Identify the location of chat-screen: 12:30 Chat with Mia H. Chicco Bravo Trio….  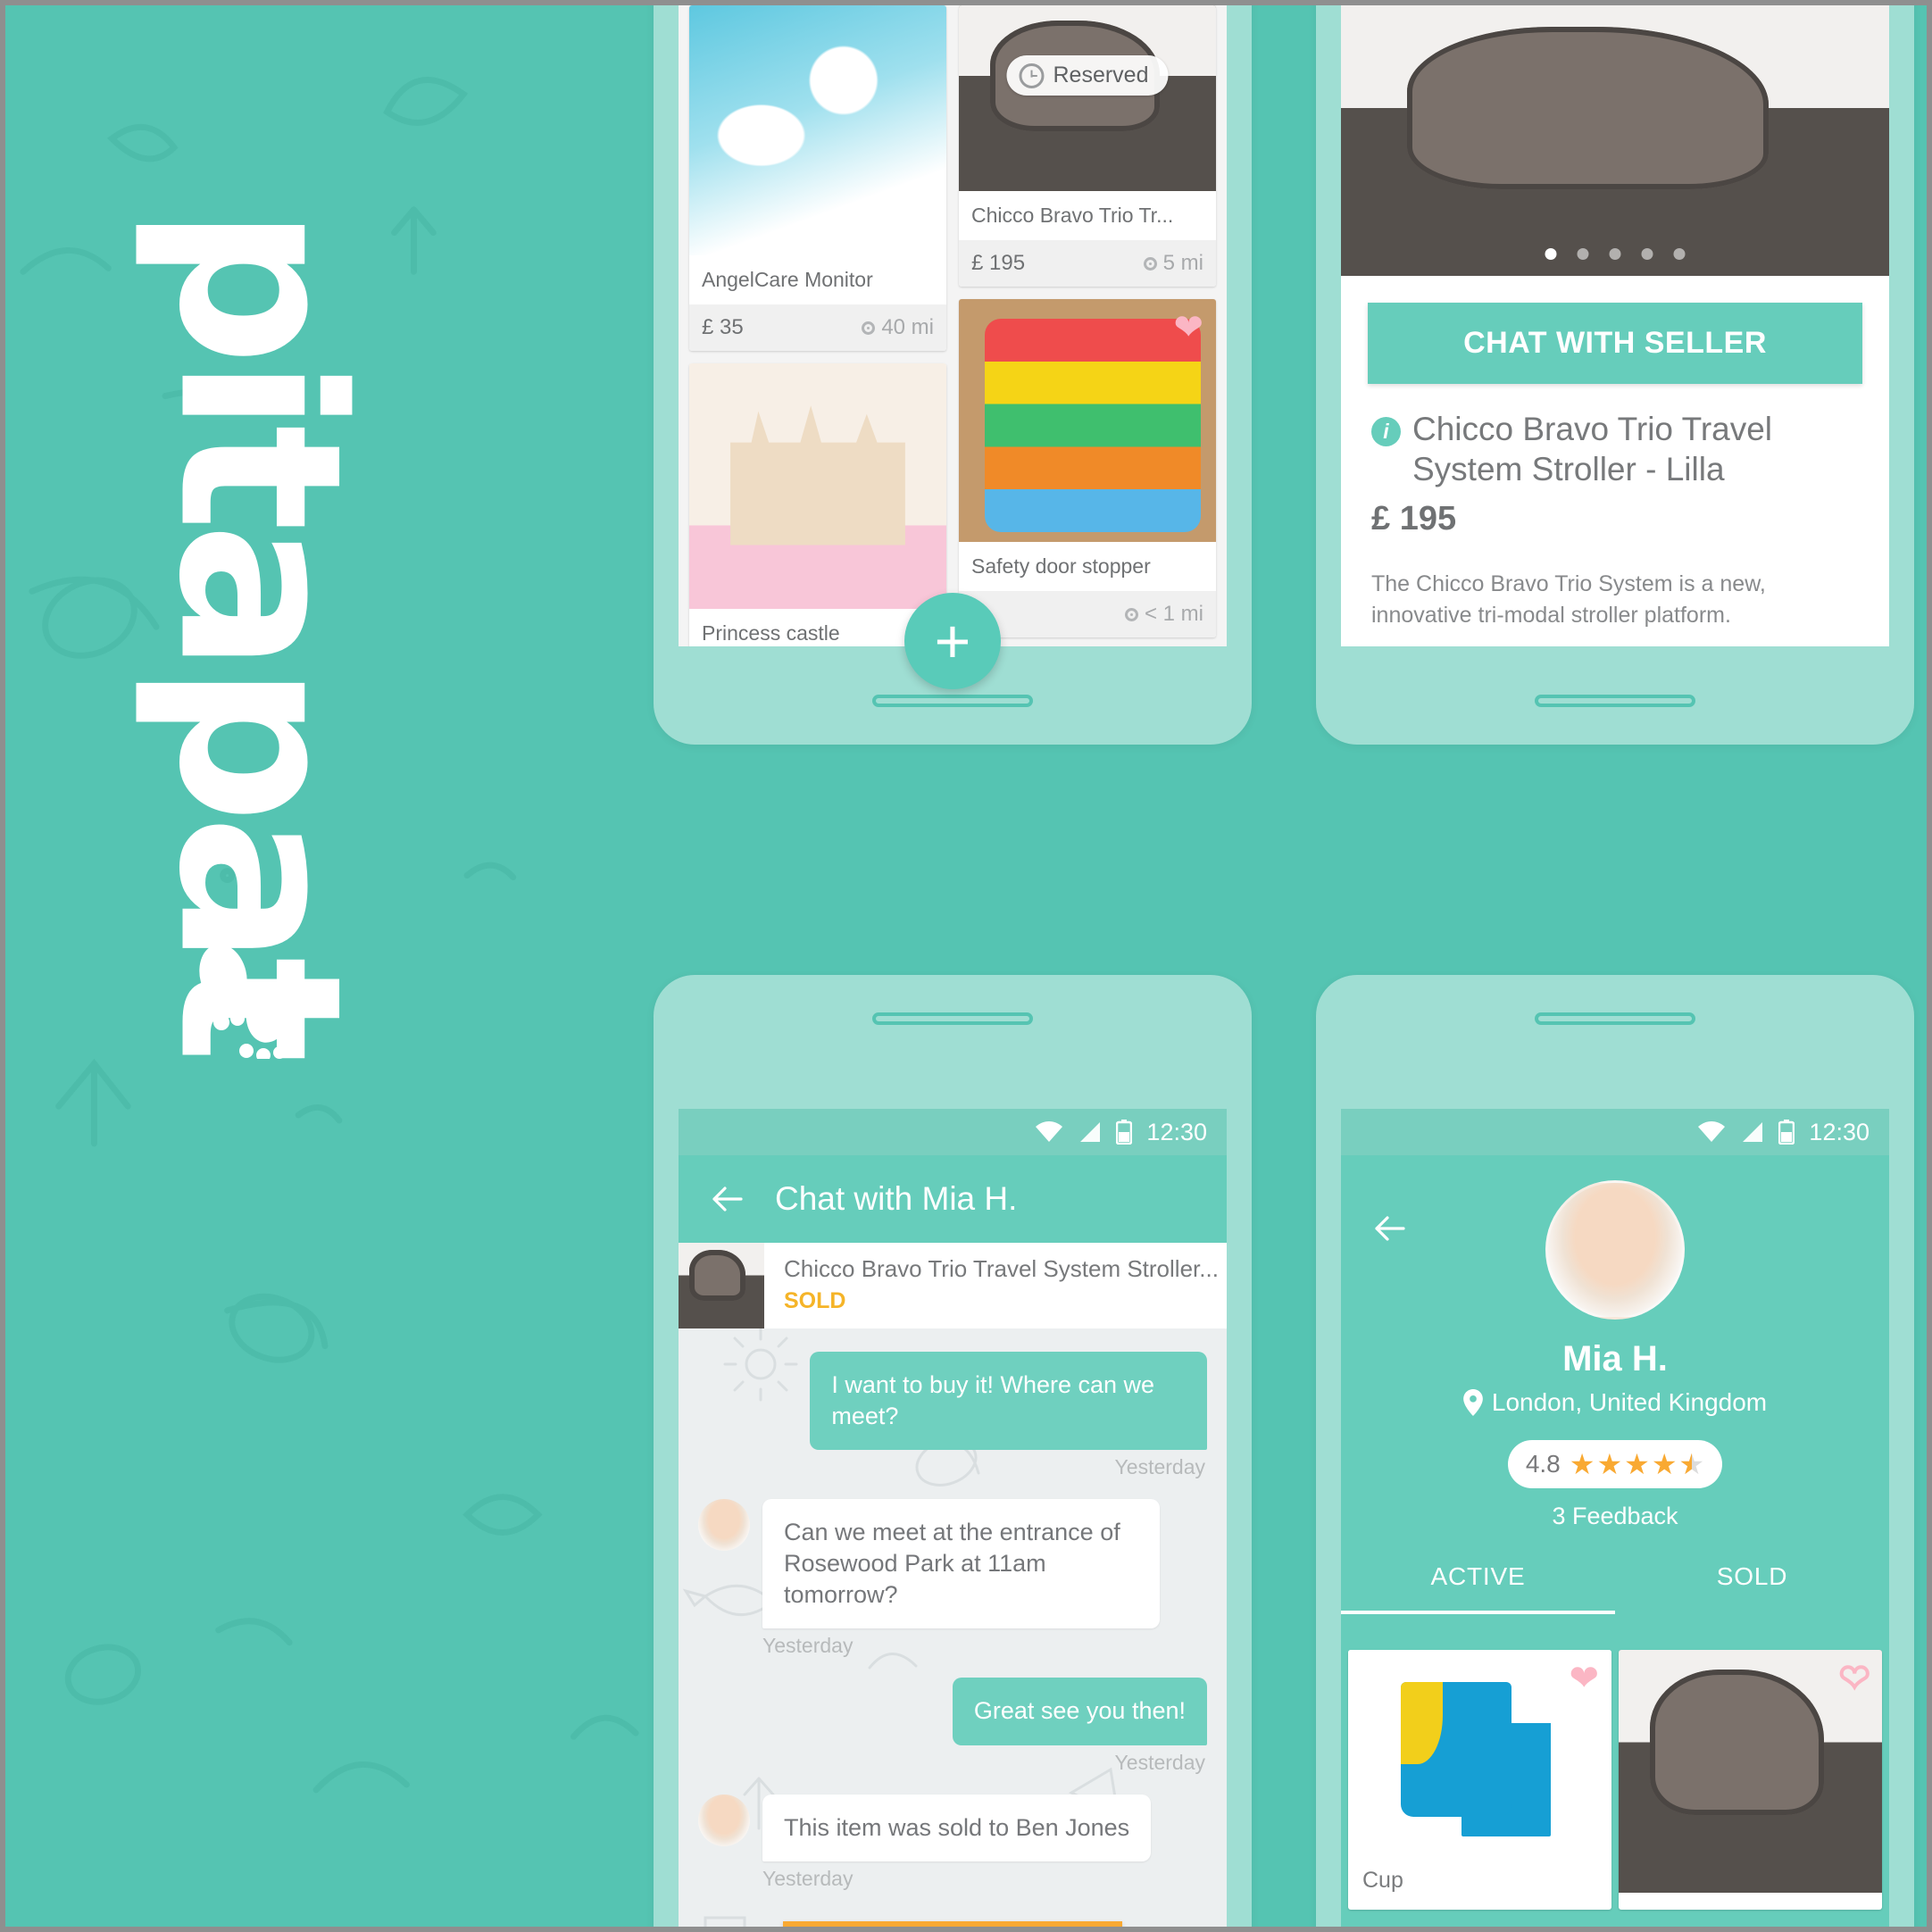
(953, 1518).